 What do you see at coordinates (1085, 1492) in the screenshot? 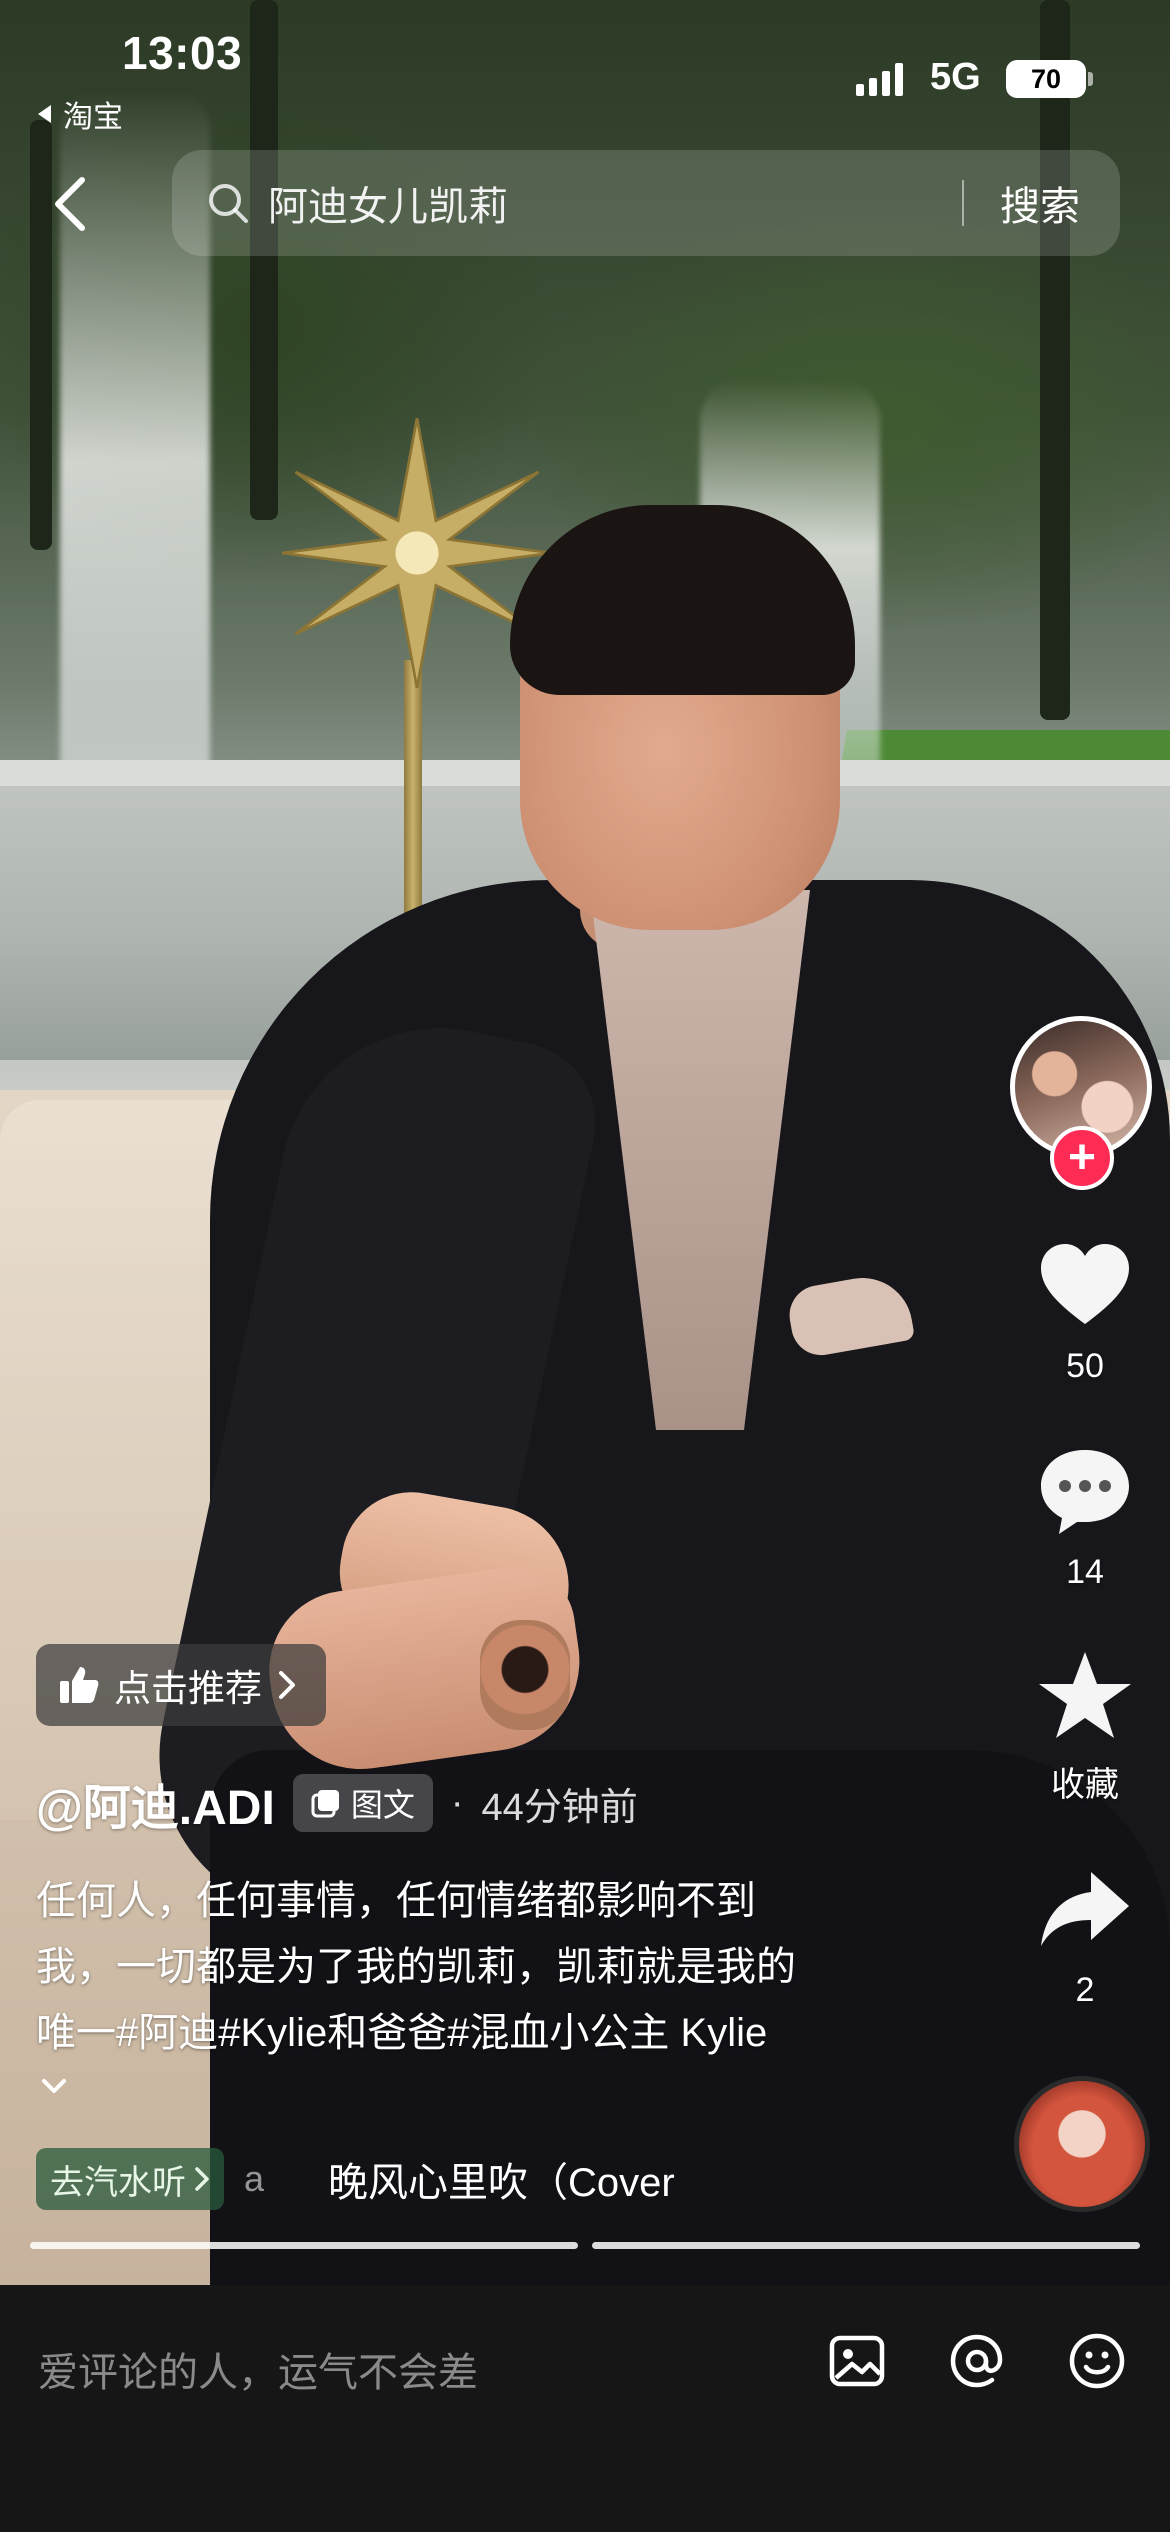
I see `comment-bubble-icon` at bounding box center [1085, 1492].